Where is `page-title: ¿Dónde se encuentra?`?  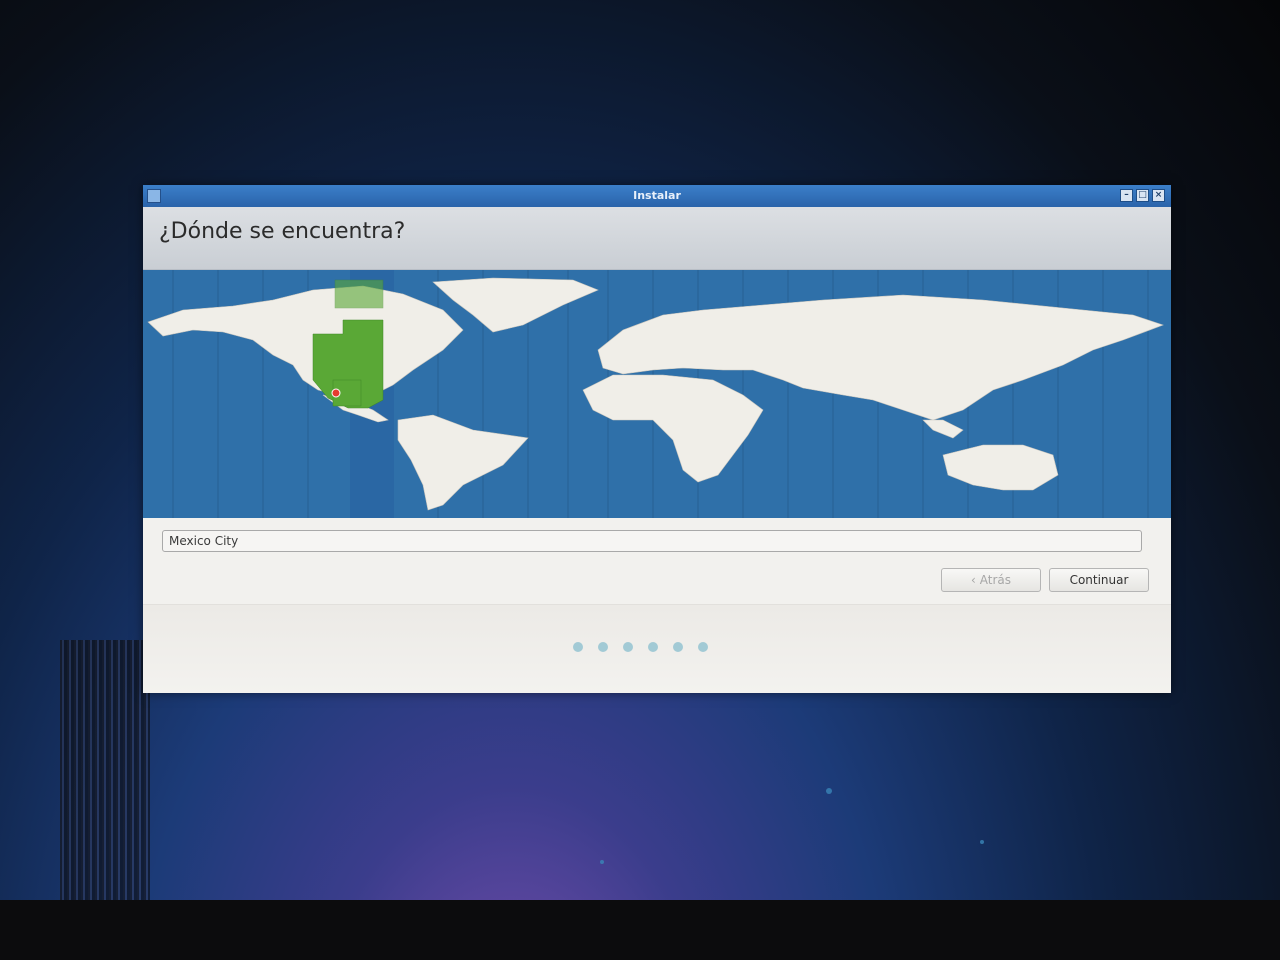 page-title: ¿Dónde se encuentra? is located at coordinates (282, 231).